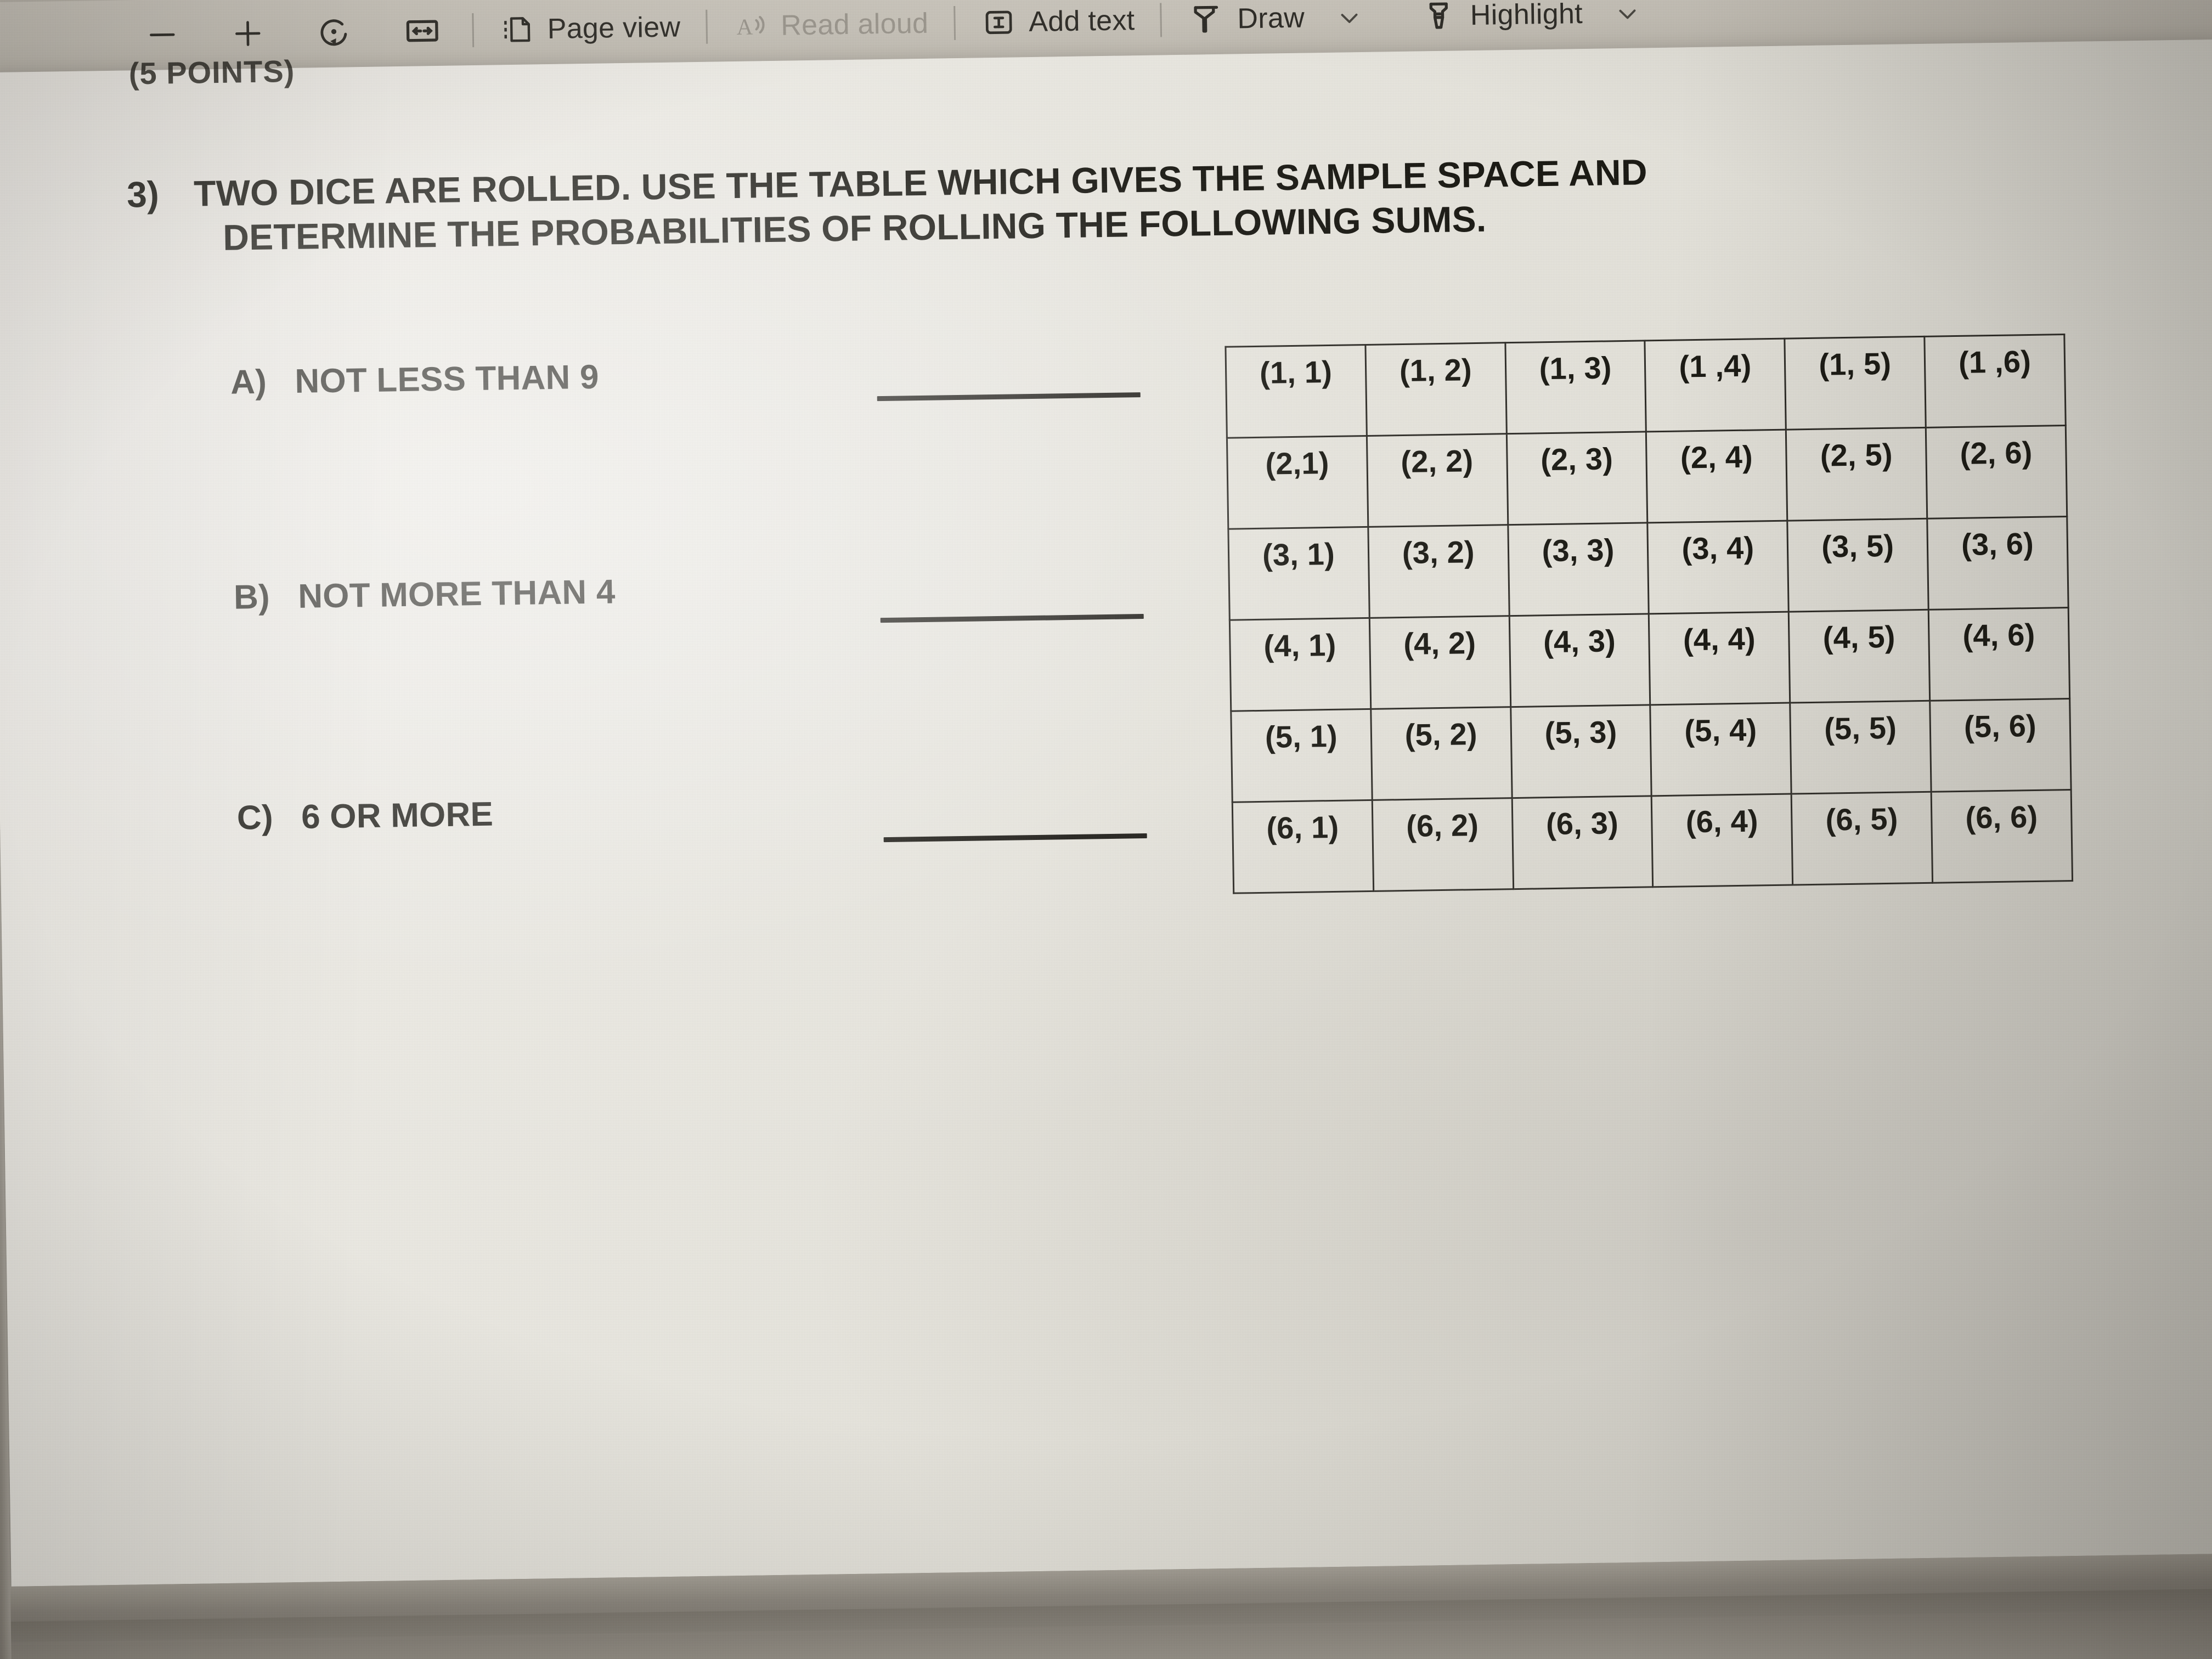 The height and width of the screenshot is (1659, 2212). What do you see at coordinates (1297, 483) in the screenshot?
I see `table-cell: (2,1)` at bounding box center [1297, 483].